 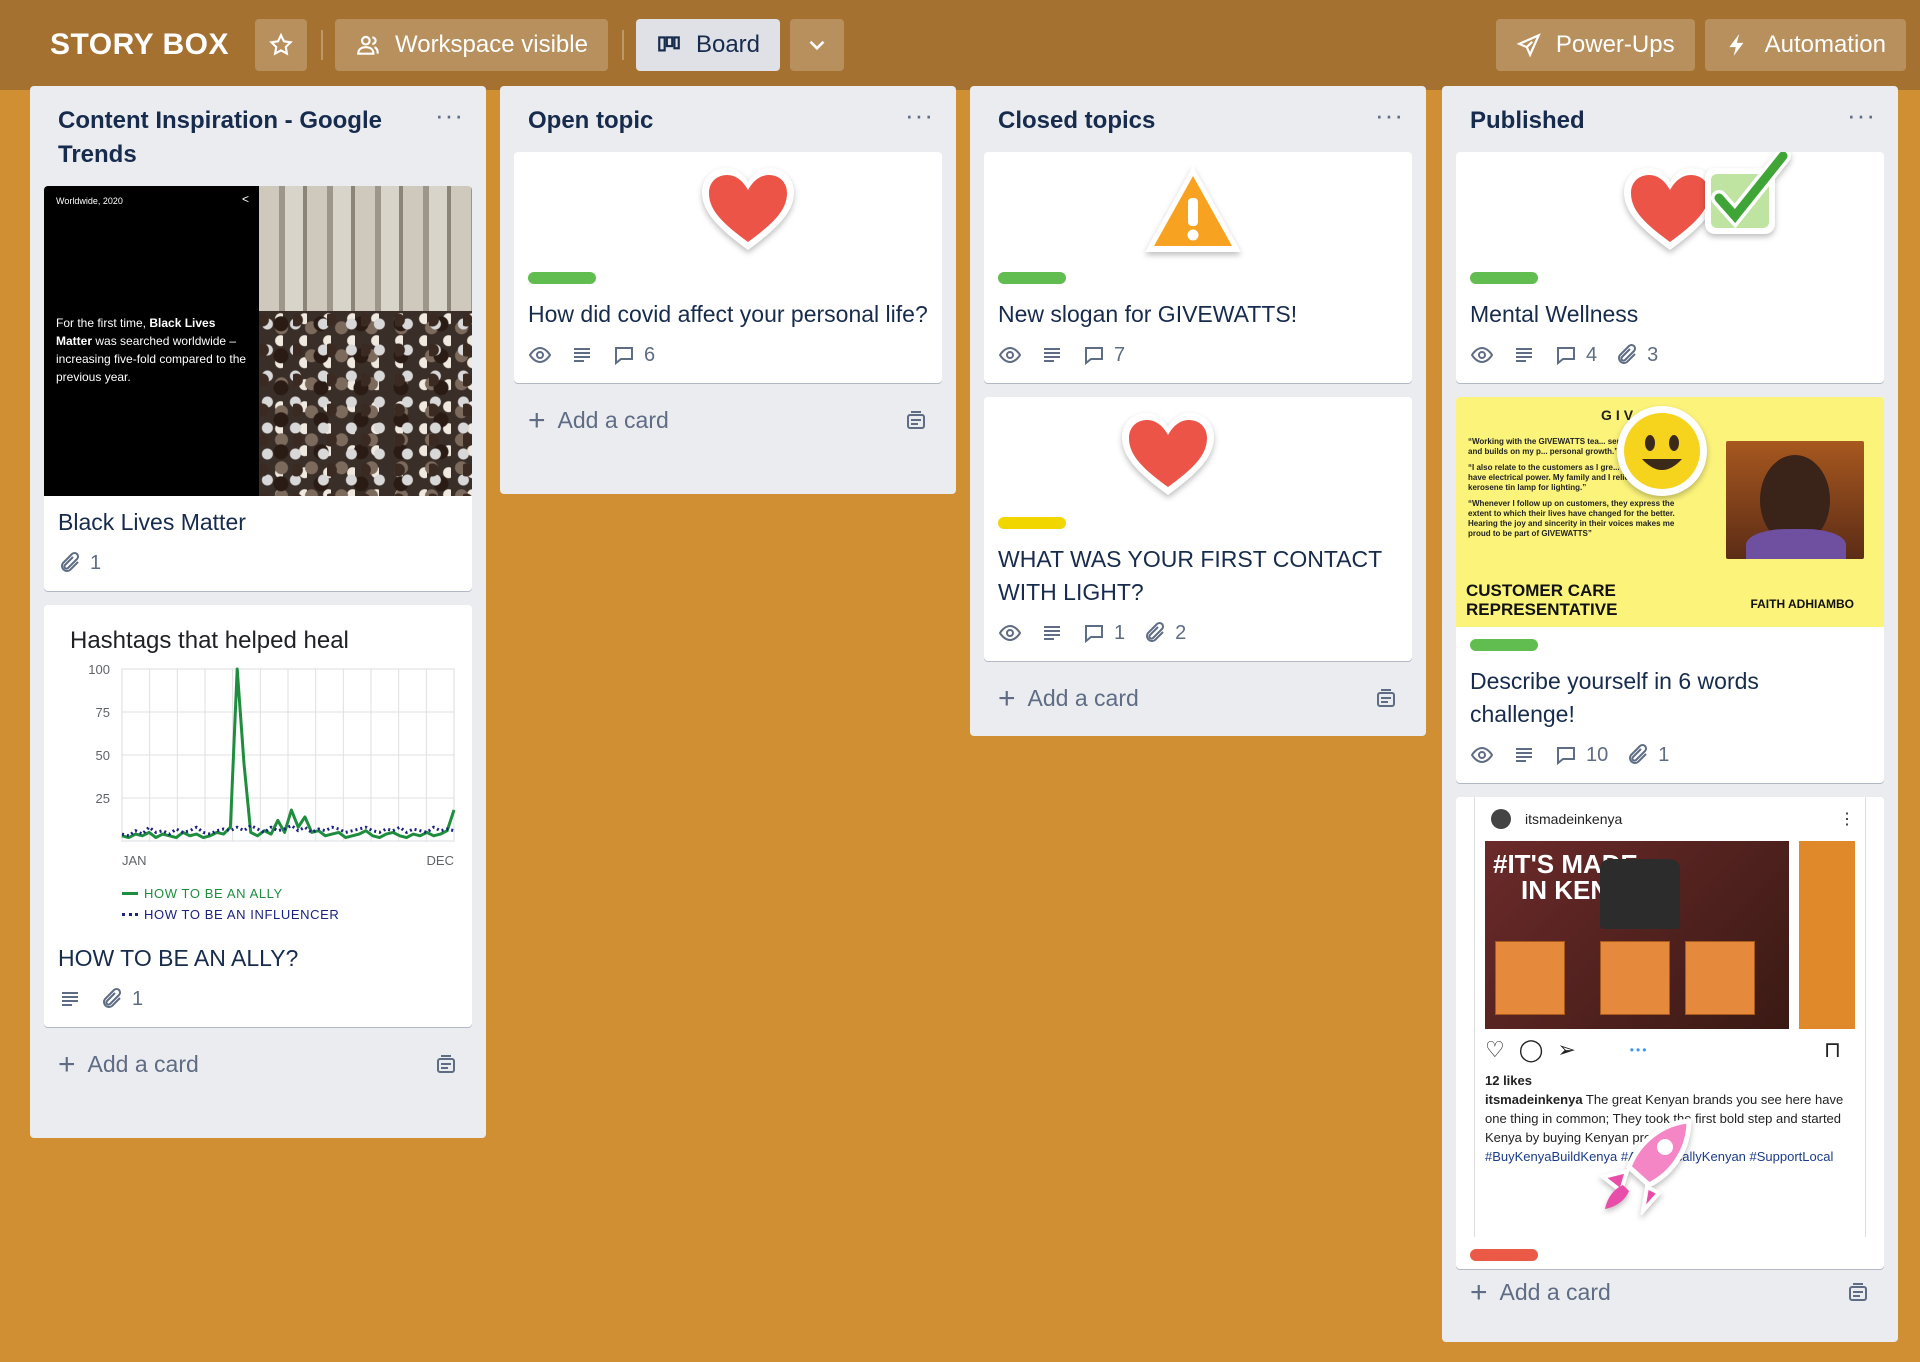 What do you see at coordinates (209, 640) in the screenshot?
I see `chart-title: Hashtags that helped heal` at bounding box center [209, 640].